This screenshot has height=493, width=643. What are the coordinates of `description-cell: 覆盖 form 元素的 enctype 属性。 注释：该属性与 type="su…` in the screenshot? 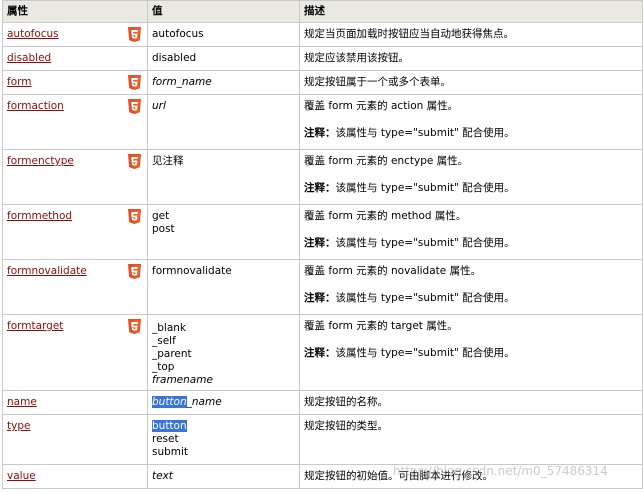 It's located at (471, 177).